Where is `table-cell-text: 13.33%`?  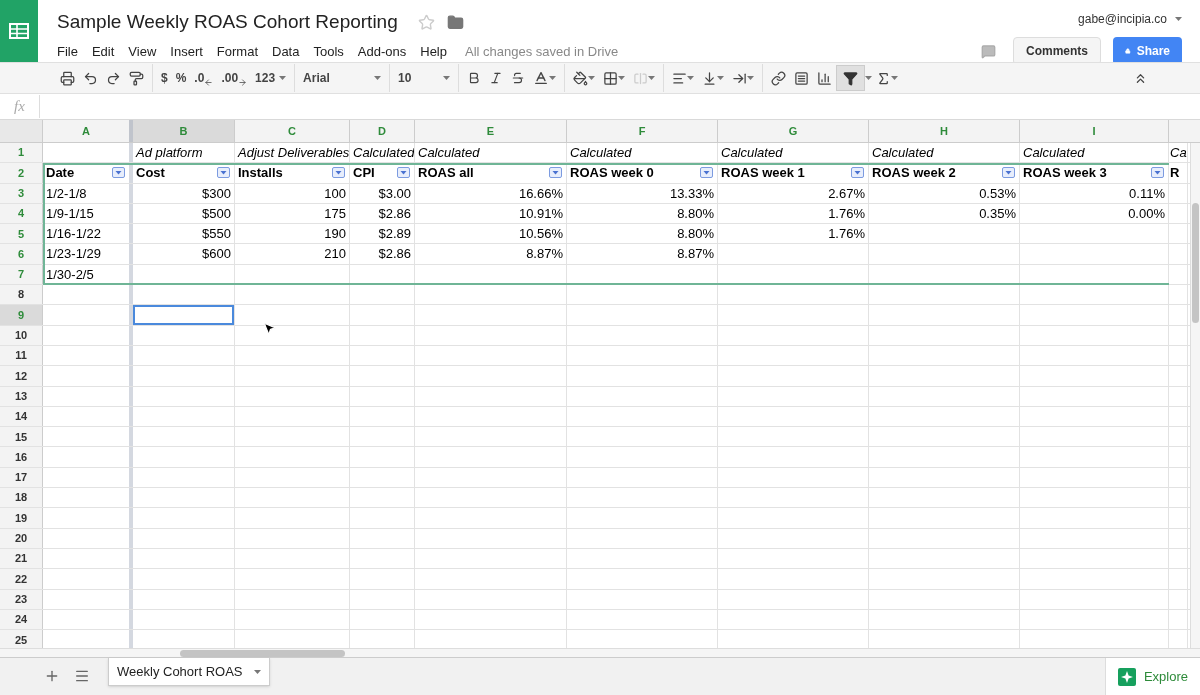 table-cell-text: 13.33% is located at coordinates (691, 193).